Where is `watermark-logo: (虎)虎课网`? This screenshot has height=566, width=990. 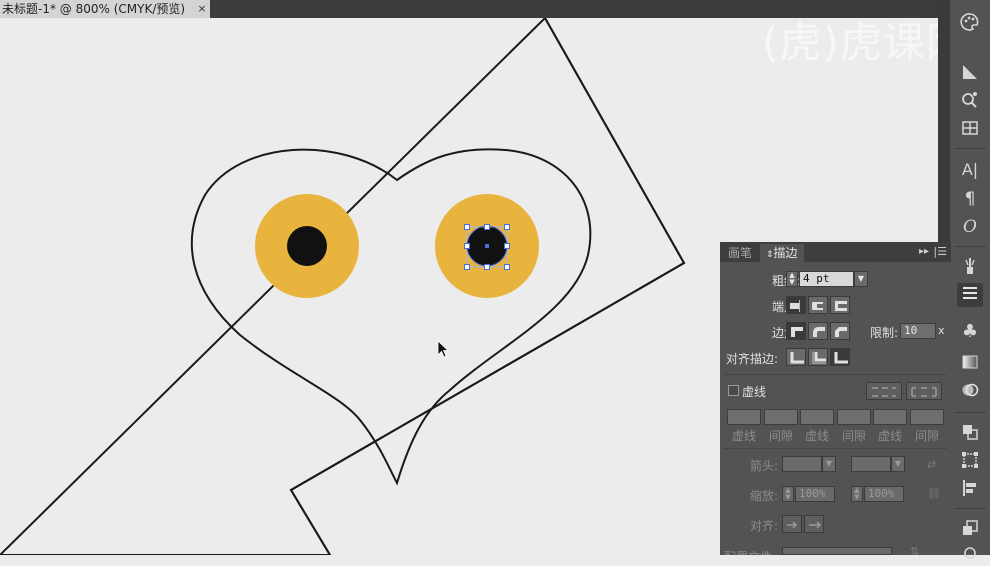
watermark-logo: (虎)虎课网 is located at coordinates (865, 42).